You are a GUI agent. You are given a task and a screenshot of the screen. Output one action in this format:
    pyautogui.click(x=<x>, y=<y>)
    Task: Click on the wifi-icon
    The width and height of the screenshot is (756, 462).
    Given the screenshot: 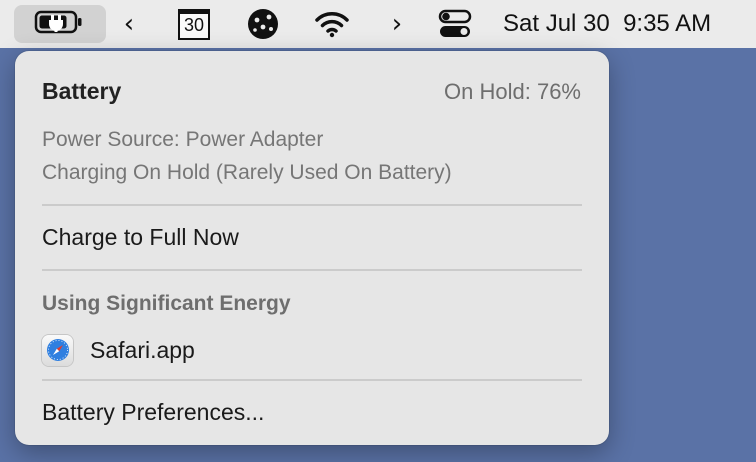 What is the action you would take?
    pyautogui.click(x=332, y=24)
    